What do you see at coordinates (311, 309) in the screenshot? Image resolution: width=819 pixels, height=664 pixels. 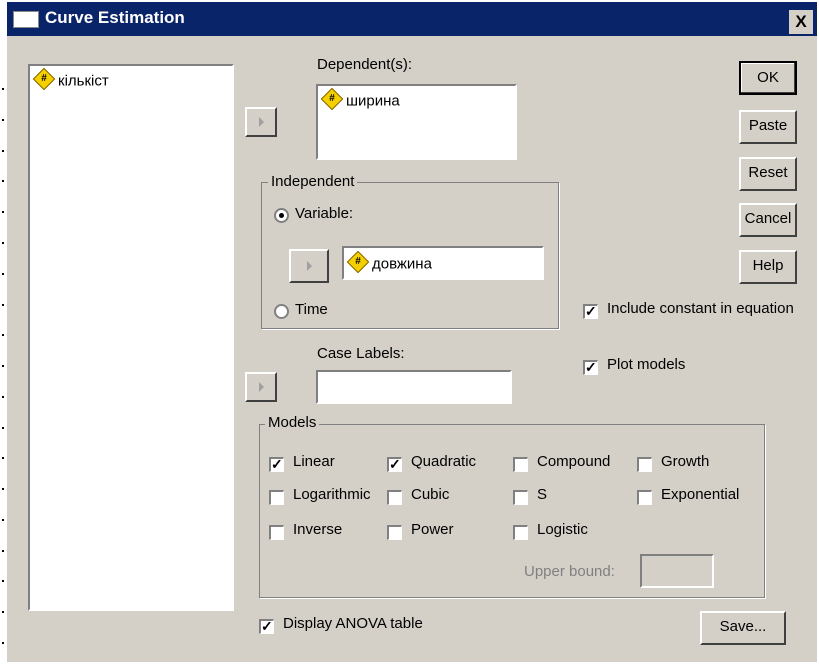 I see `time-radio-label: Time` at bounding box center [311, 309].